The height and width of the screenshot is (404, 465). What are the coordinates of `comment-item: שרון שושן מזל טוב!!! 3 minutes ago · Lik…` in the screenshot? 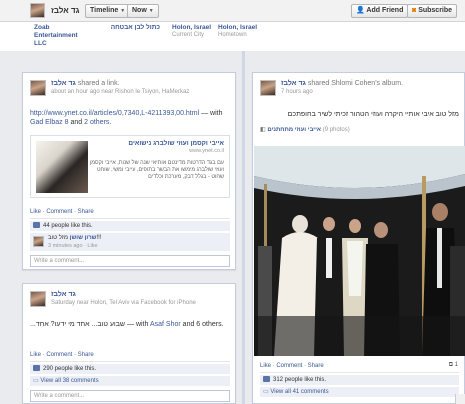 It's located at (130, 242).